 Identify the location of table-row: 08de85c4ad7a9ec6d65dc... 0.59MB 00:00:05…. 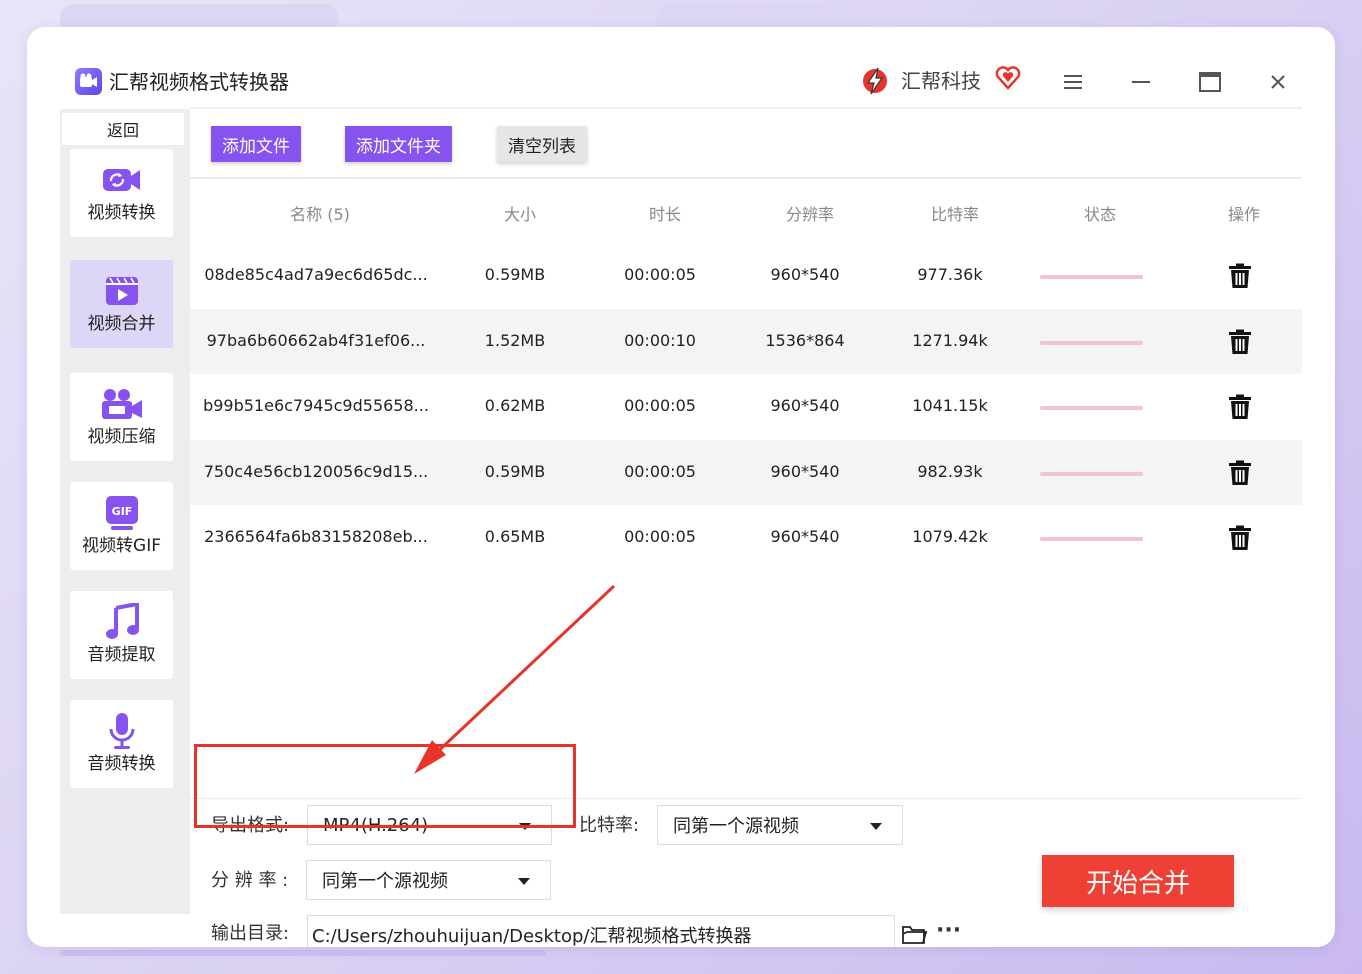
(746, 276).